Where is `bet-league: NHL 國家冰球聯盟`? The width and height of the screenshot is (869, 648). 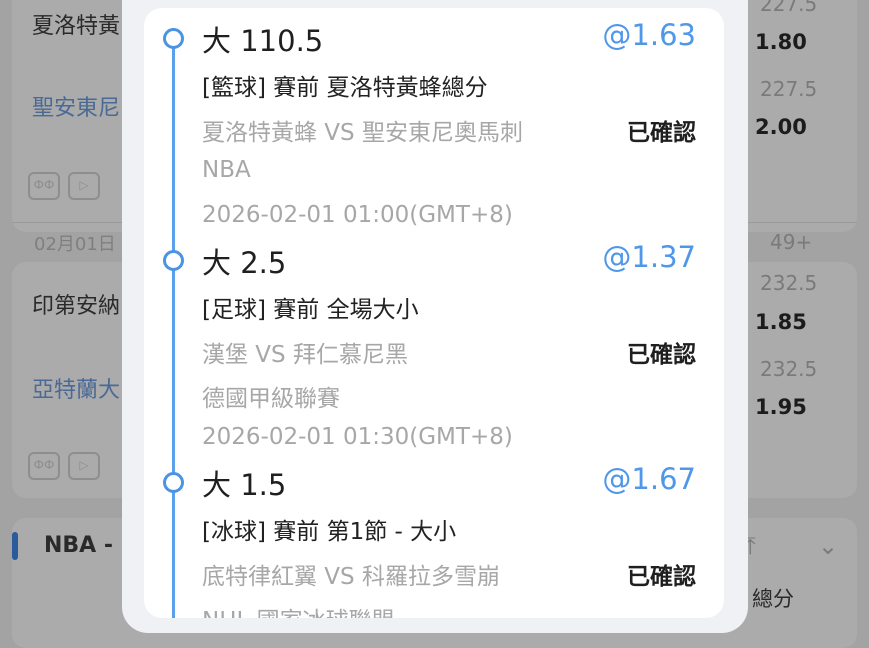
bet-league: NHL 國家冰球聯盟 is located at coordinates (298, 609).